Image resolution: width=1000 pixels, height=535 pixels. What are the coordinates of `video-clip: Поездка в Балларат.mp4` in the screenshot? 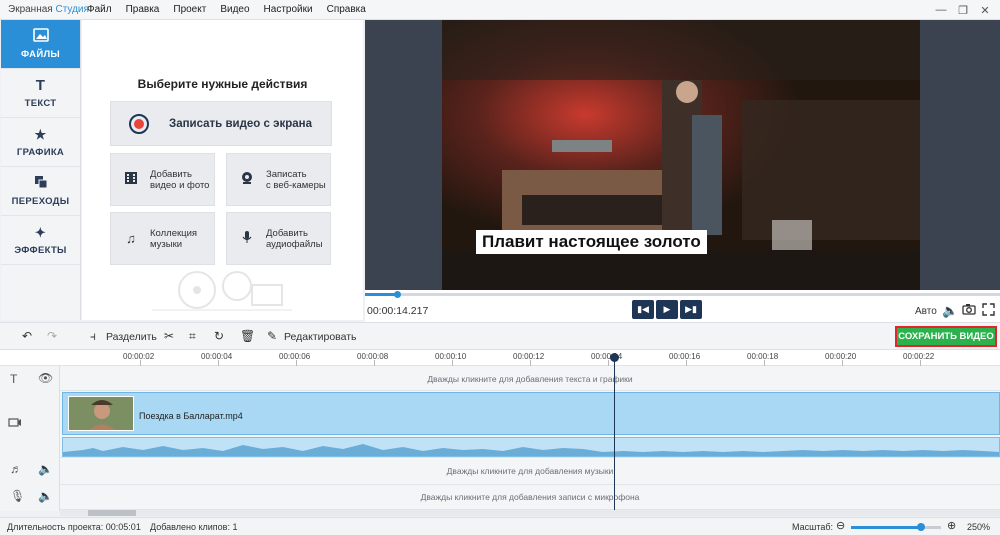 It's located at (531, 413).